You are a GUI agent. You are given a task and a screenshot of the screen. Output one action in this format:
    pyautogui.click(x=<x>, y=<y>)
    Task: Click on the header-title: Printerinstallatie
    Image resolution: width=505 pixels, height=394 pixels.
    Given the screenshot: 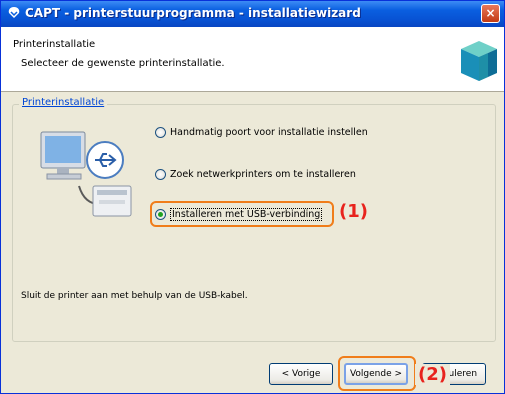 What is the action you would take?
    pyautogui.click(x=54, y=44)
    